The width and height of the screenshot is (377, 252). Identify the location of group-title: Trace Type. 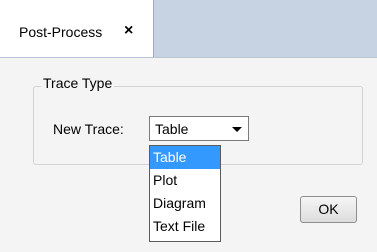
(78, 83).